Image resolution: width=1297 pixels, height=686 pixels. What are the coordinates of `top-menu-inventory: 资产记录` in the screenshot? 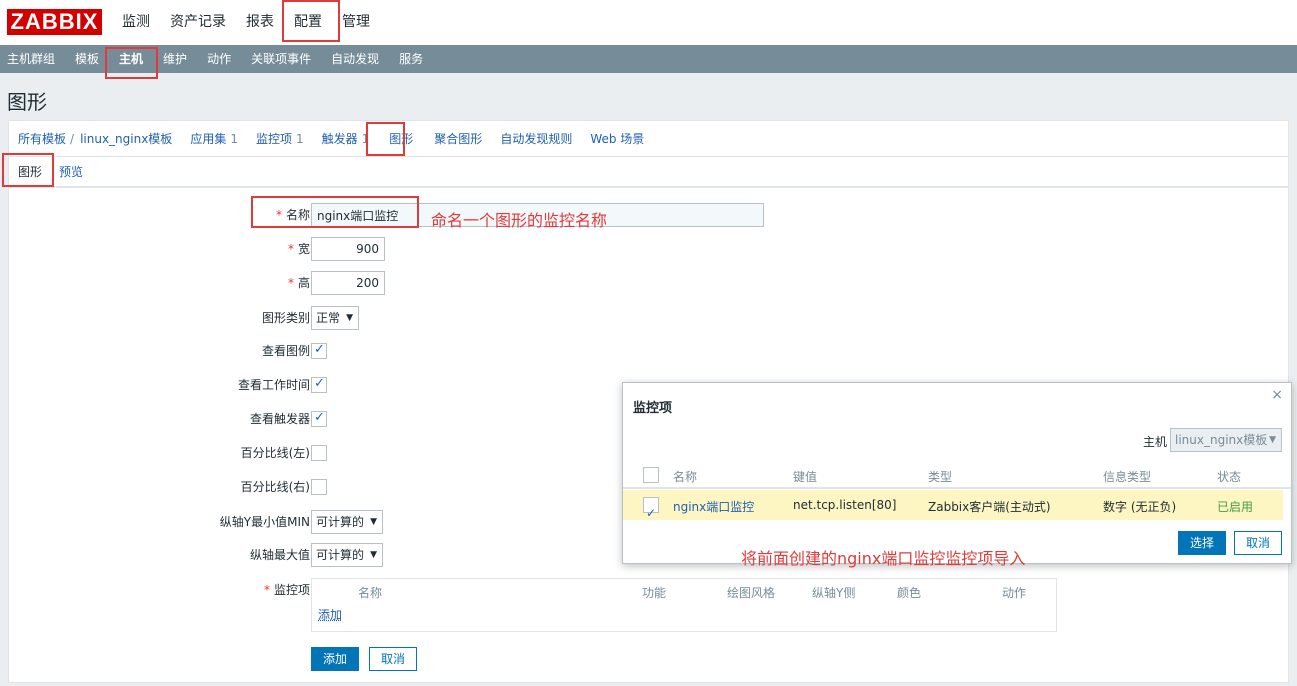 It's located at (198, 22).